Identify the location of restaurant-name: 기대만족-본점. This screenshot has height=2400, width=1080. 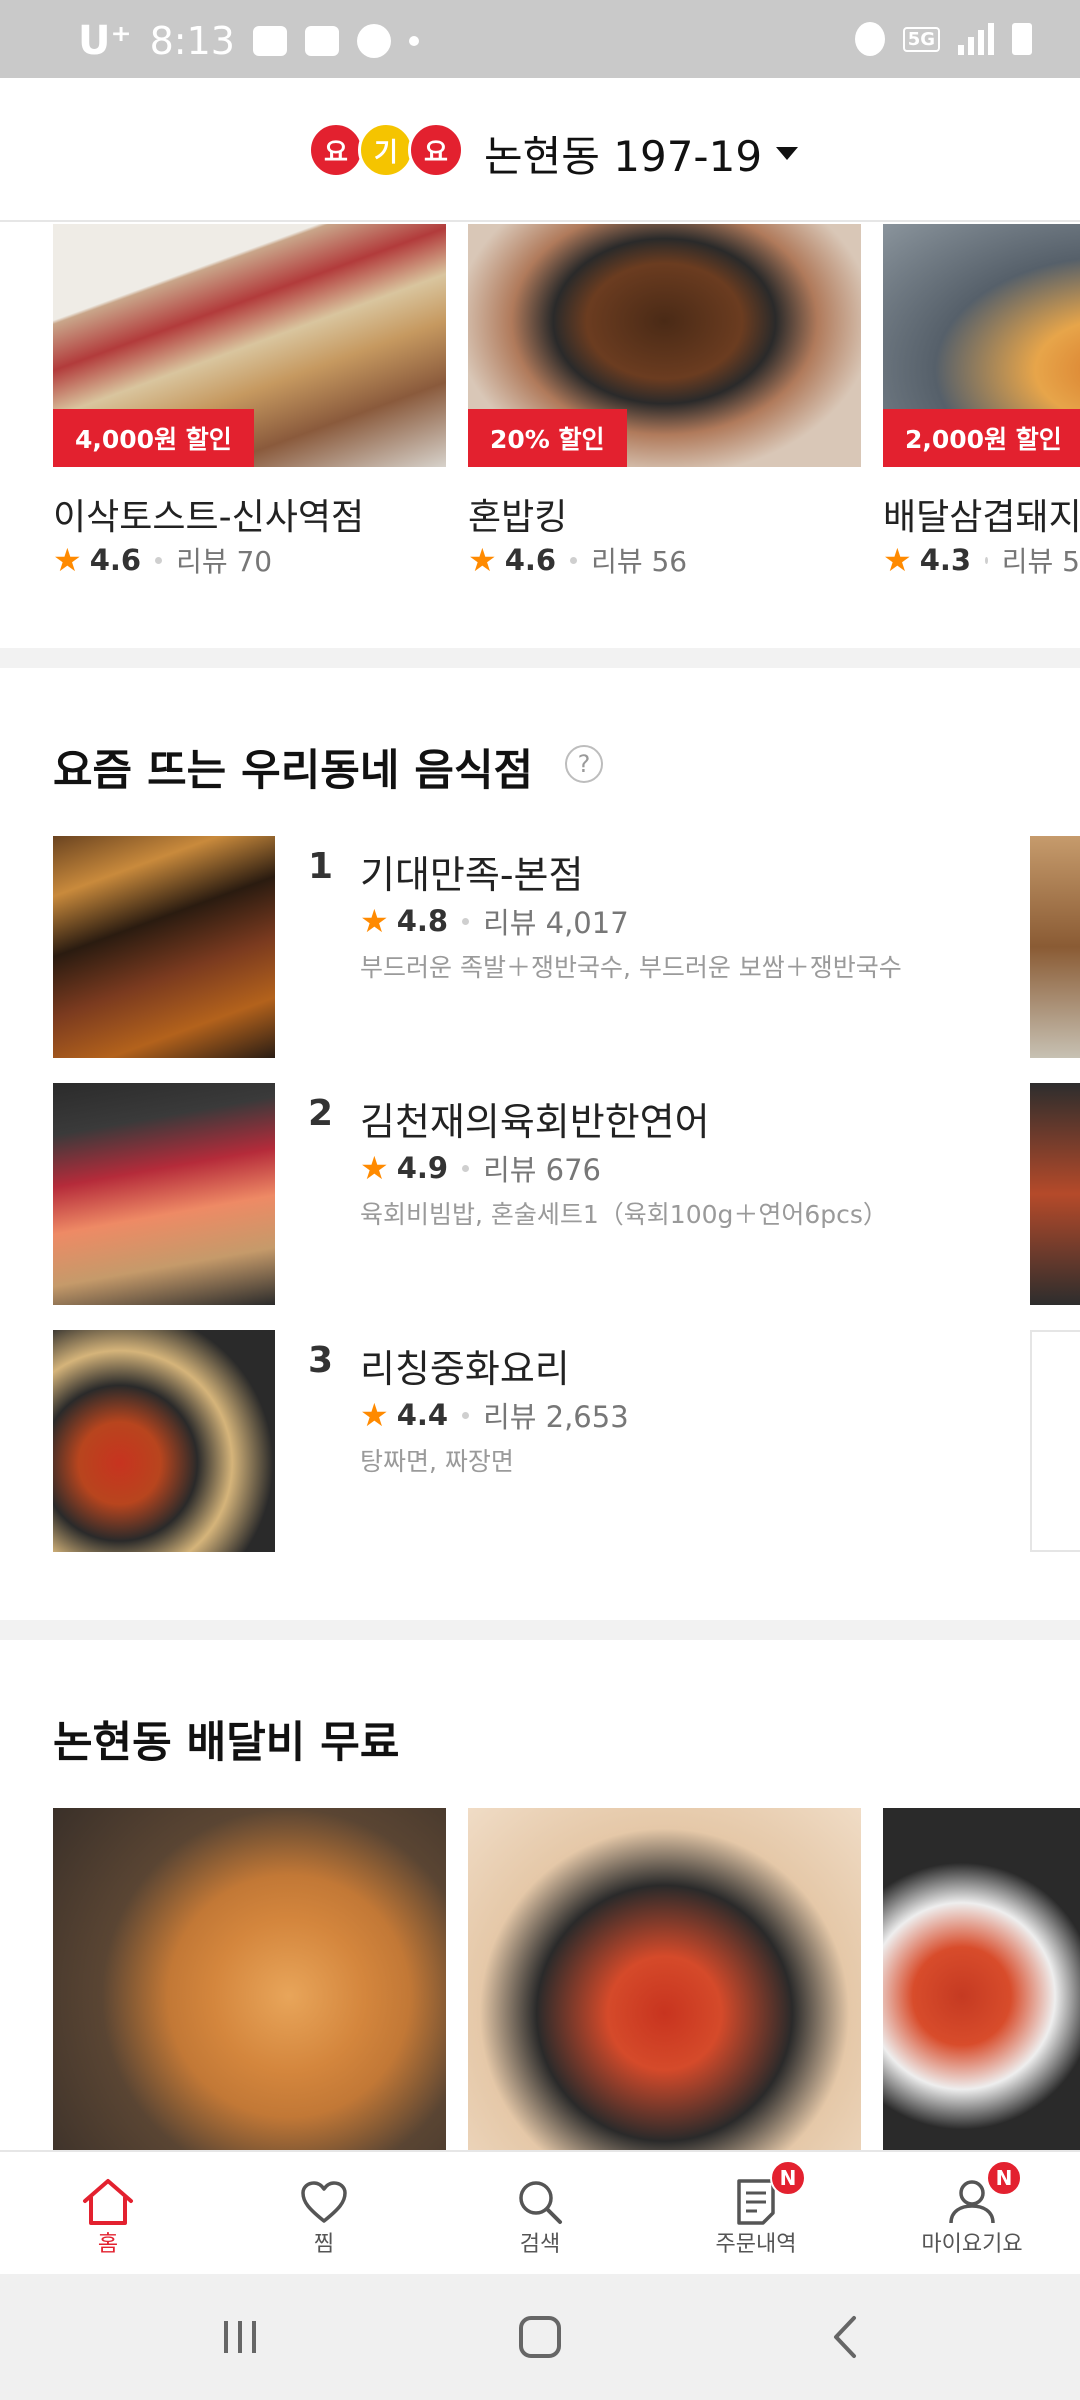
(472, 875).